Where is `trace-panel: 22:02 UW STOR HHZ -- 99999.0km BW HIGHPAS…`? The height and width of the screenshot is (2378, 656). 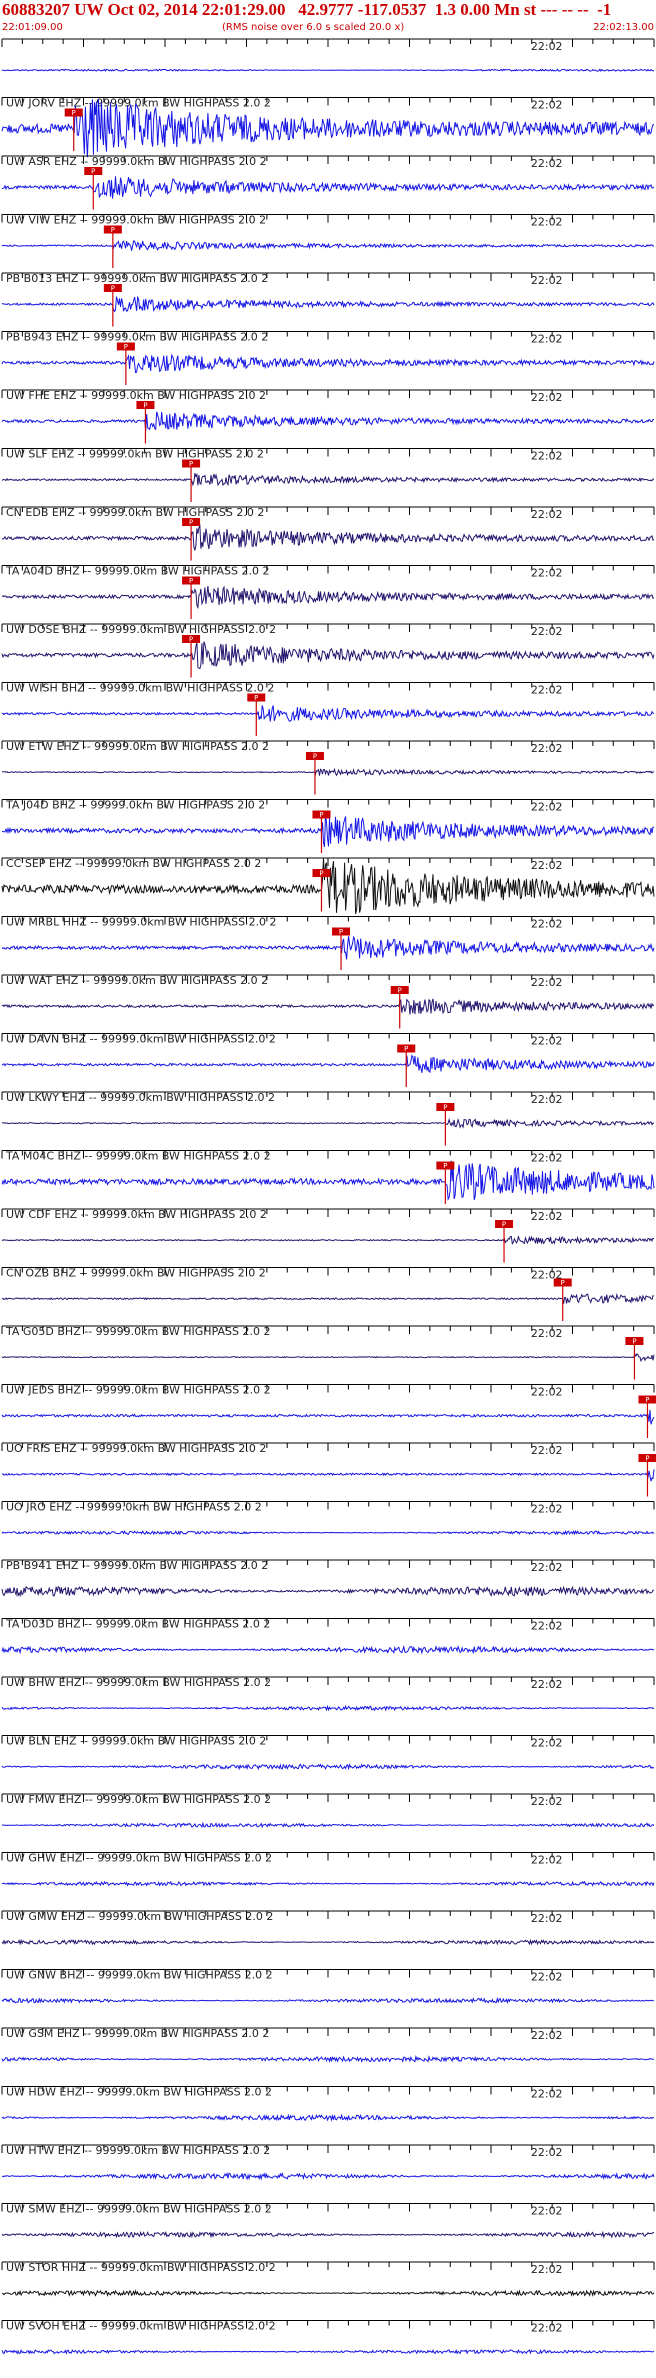 trace-panel: 22:02 UW STOR HHZ -- 99999.0km BW HIGHPAS… is located at coordinates (328, 2279).